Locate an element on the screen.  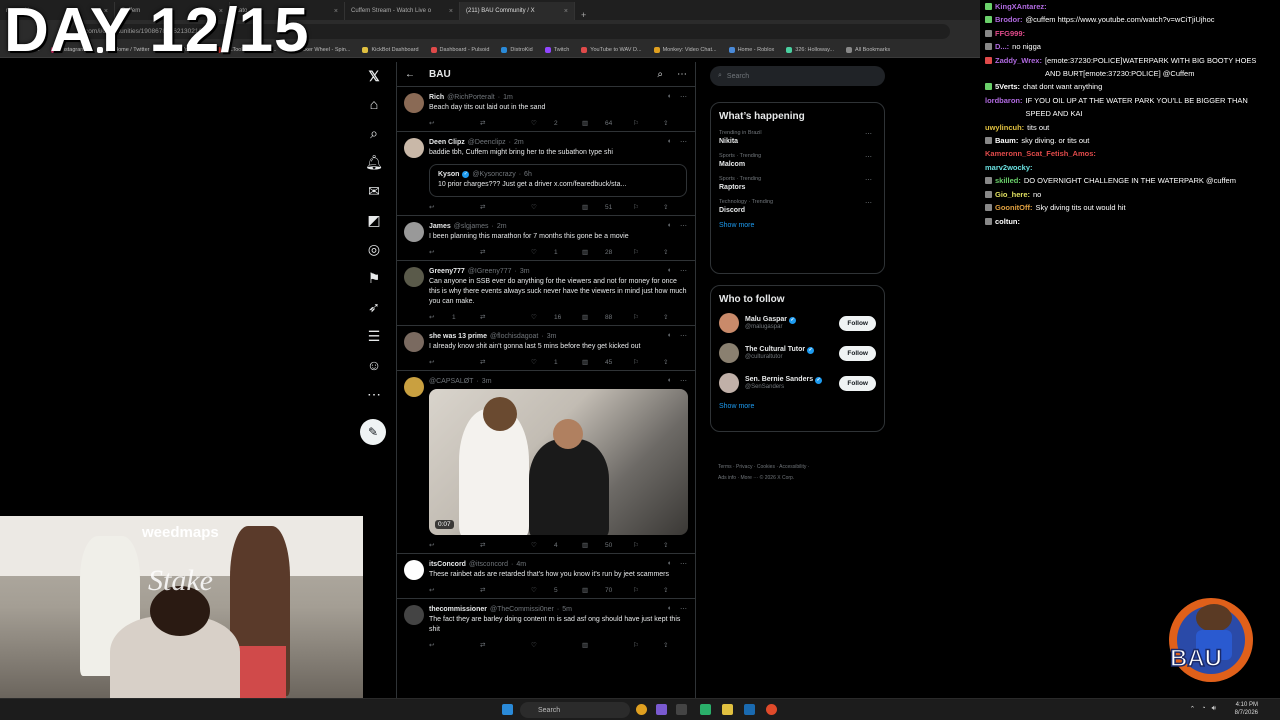
chat-username: lordbaron: is located at coordinates (1004, 107).